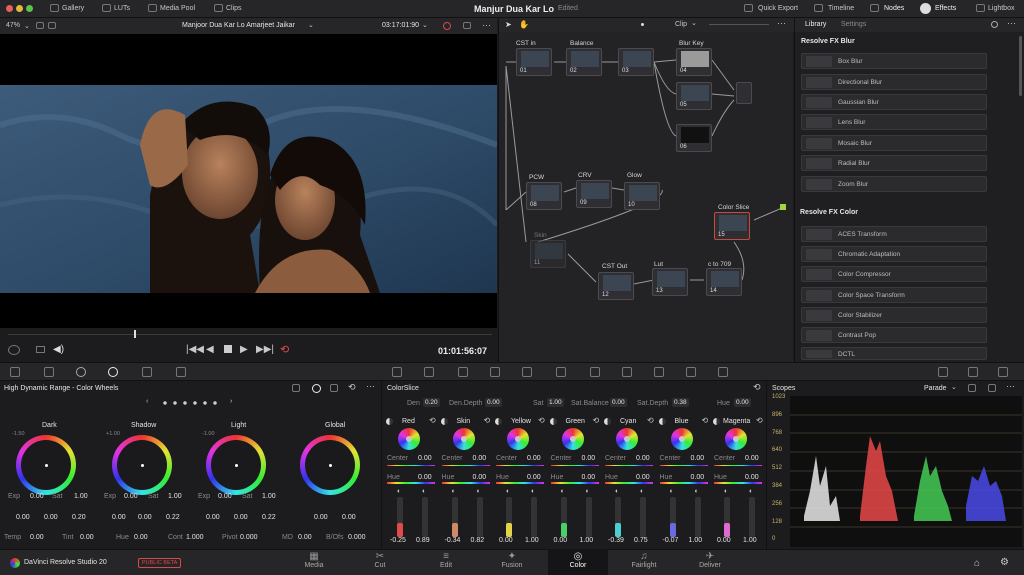 The width and height of the screenshot is (1024, 575). I want to click on maximize-window-icon, so click(29, 8).